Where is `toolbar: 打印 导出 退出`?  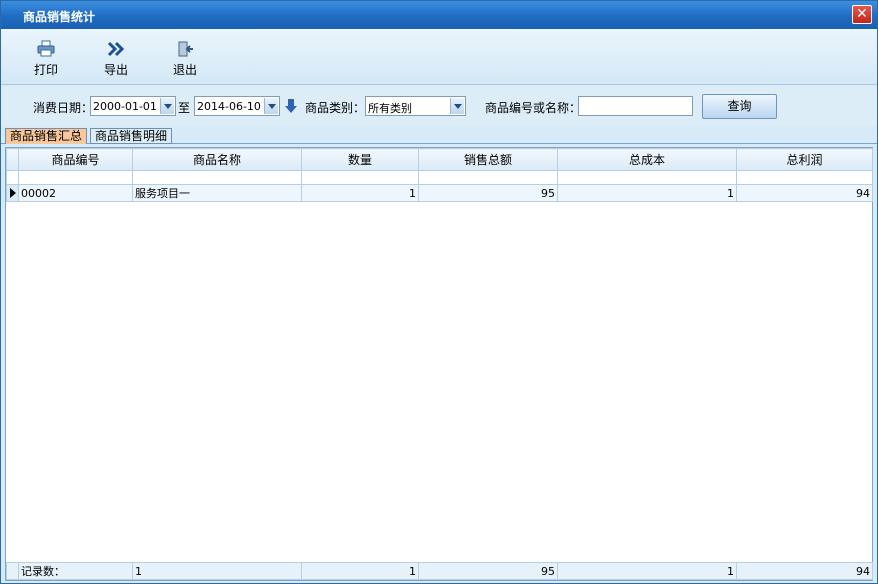 toolbar: 打印 导出 退出 is located at coordinates (439, 57).